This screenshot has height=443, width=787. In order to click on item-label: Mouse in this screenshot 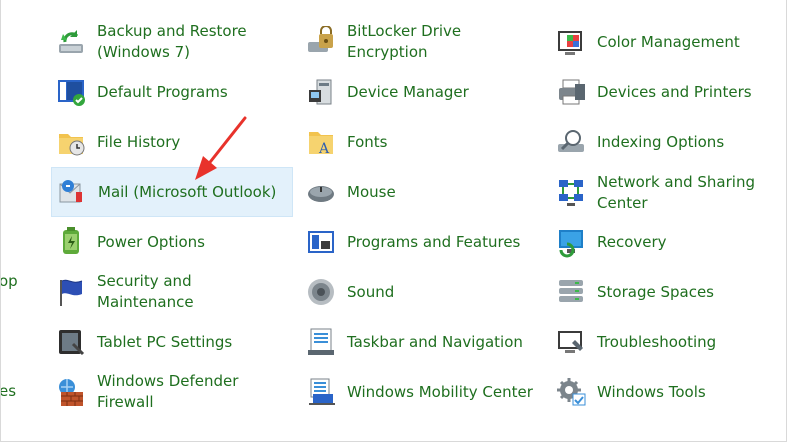, I will do `click(371, 191)`.